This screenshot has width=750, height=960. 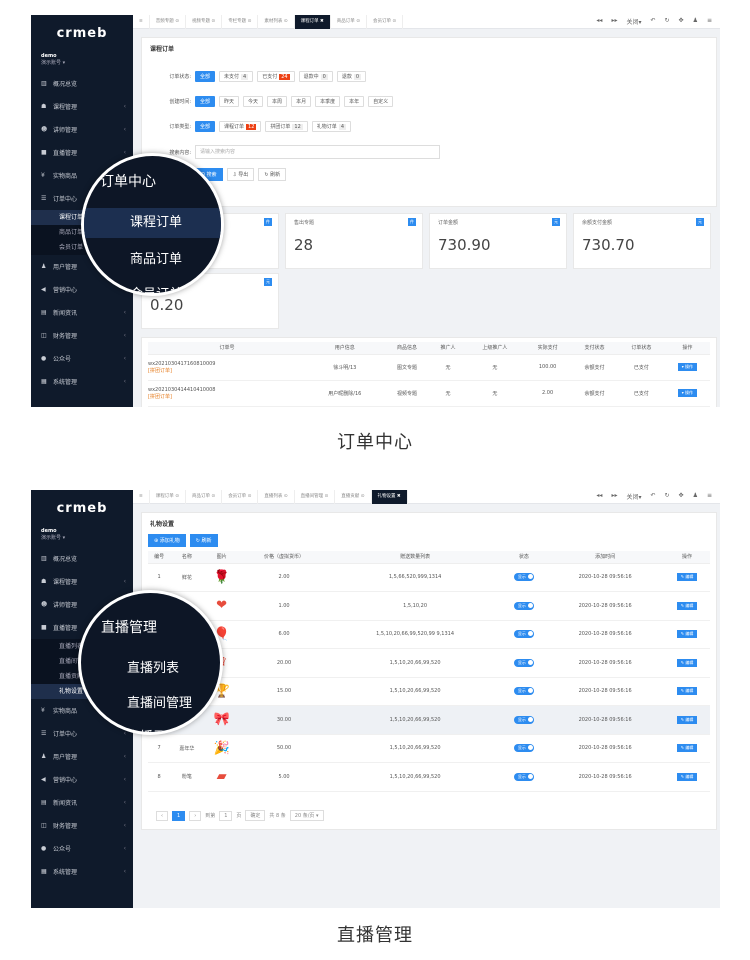 What do you see at coordinates (331, 126) in the screenshot?
I see `filter-chip: 礼物订单 4` at bounding box center [331, 126].